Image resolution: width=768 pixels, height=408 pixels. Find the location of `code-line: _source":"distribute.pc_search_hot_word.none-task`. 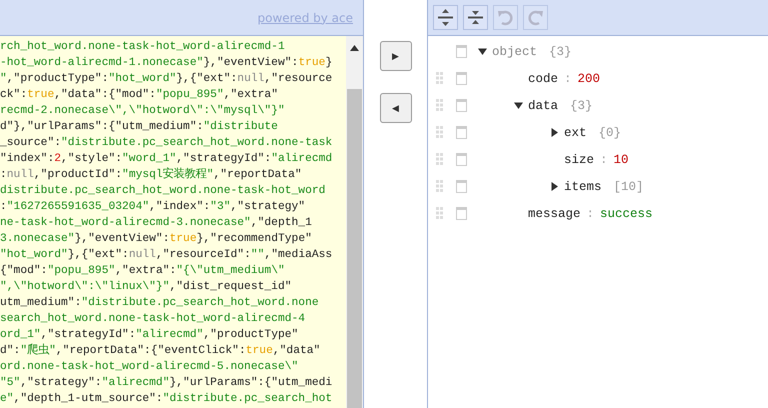

code-line: _source":"distribute.pc_search_hot_word.none-task is located at coordinates (167, 143).